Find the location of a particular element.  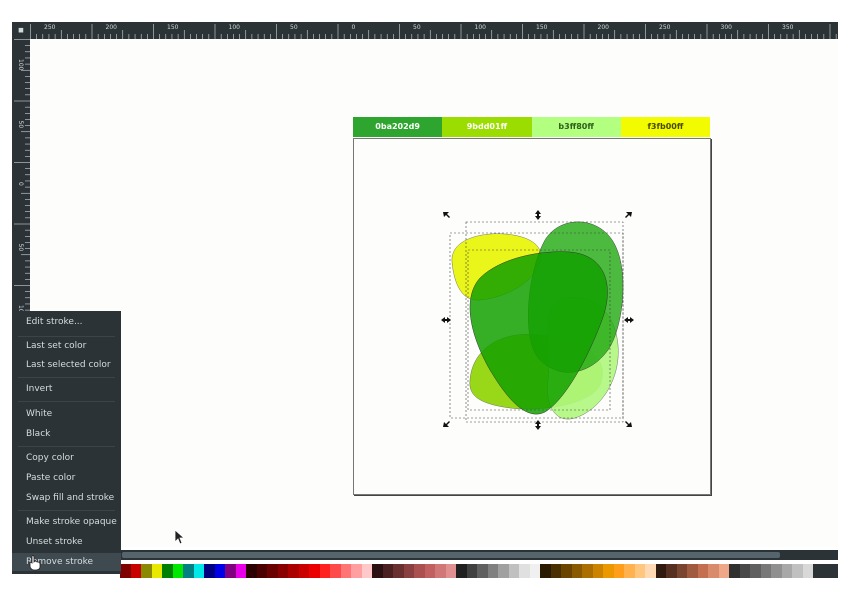

menu-unset-stroke: Unset stroke is located at coordinates (66, 542).